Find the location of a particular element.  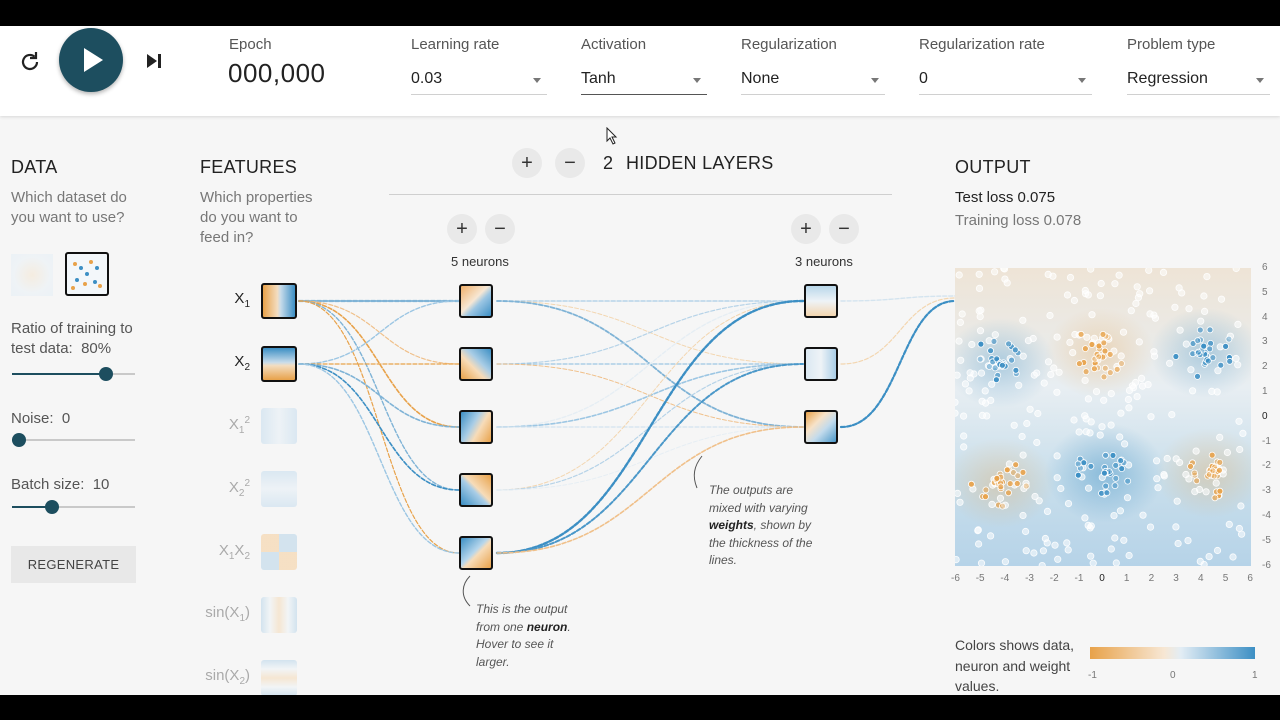

dataset-thumbnail-circle is located at coordinates (32, 275).